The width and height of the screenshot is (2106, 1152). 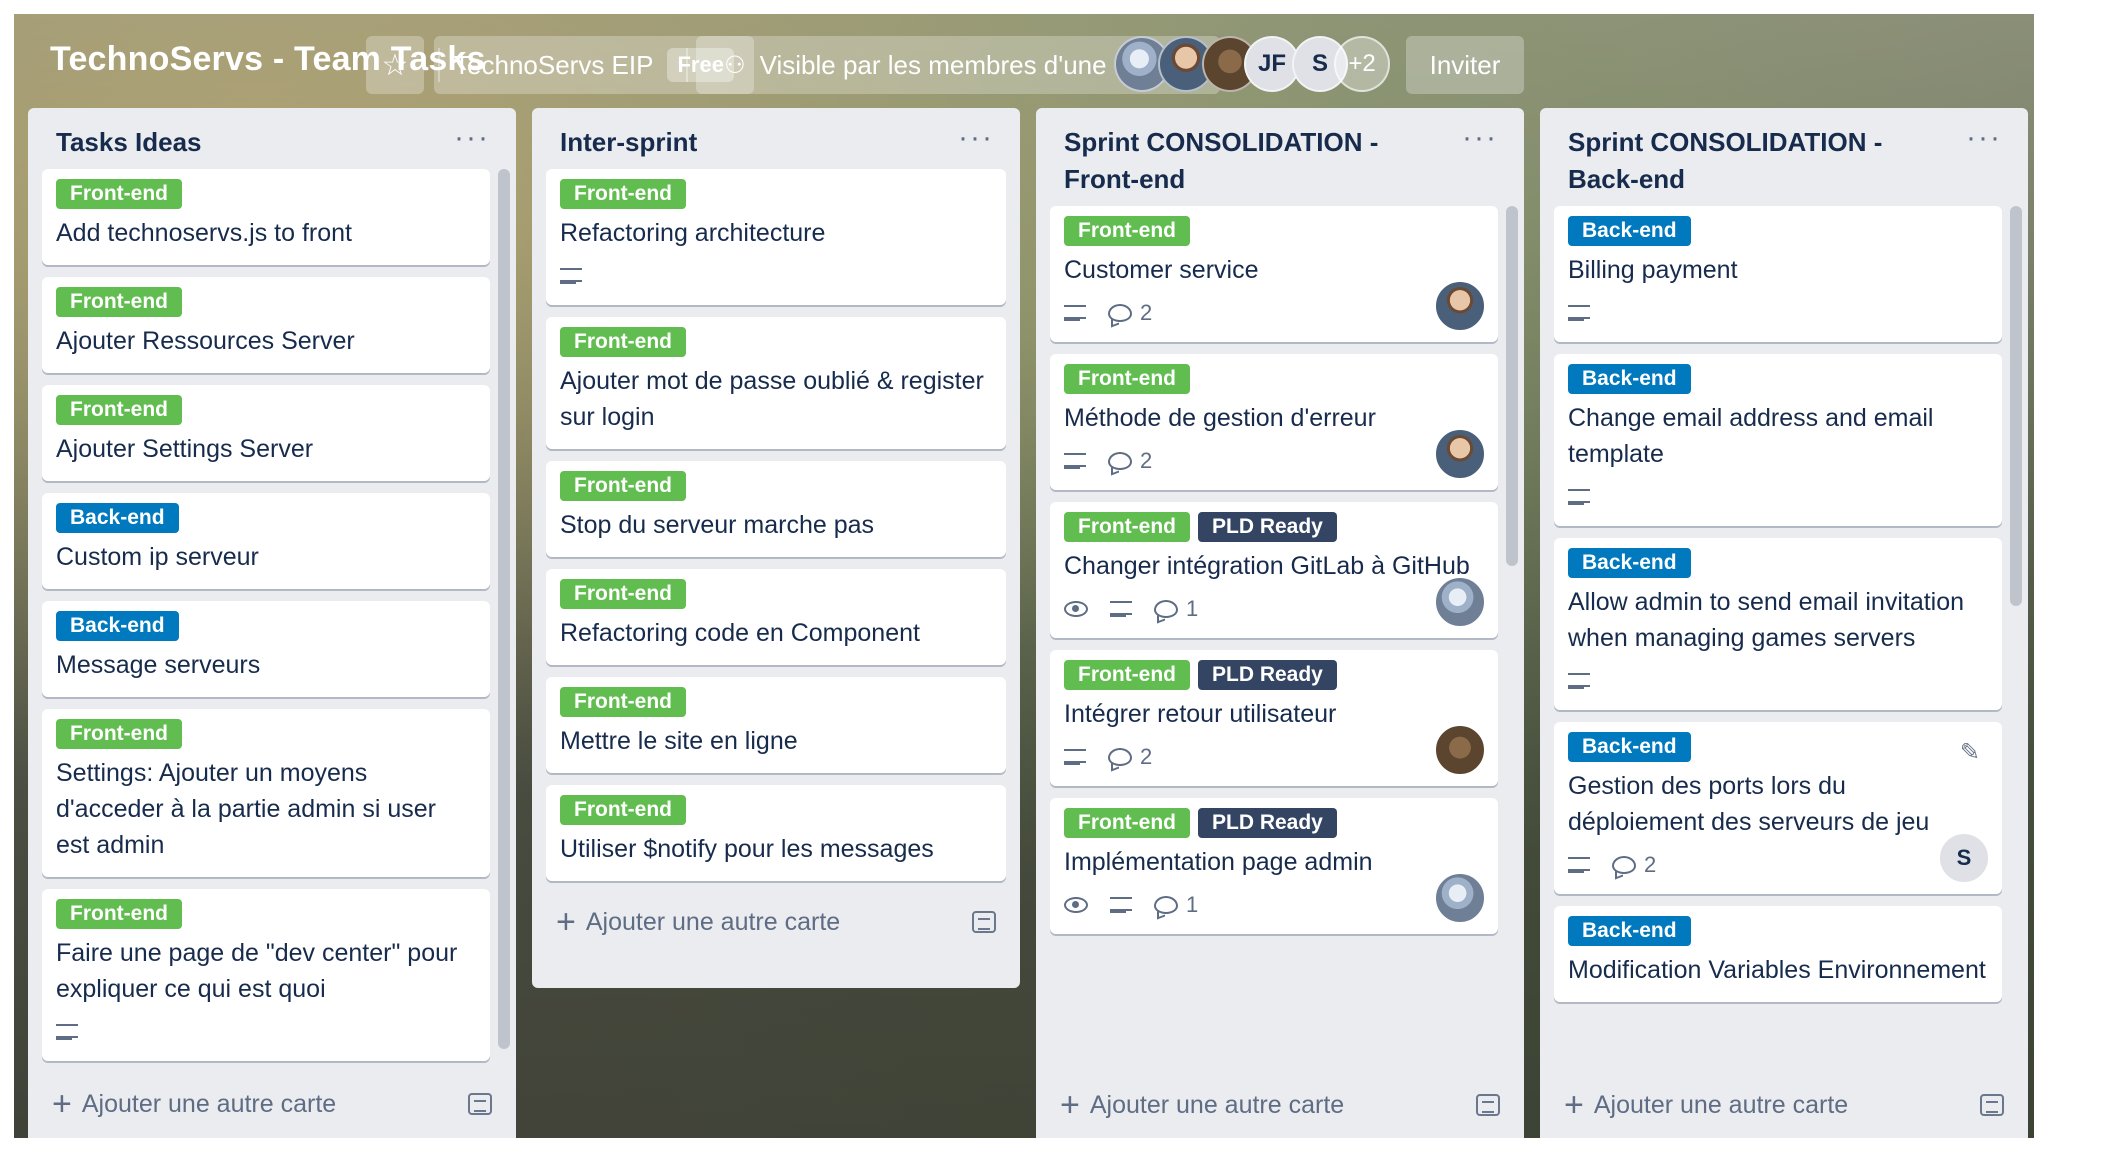 What do you see at coordinates (241, 142) in the screenshot?
I see `list-title: Tasks Ideas` at bounding box center [241, 142].